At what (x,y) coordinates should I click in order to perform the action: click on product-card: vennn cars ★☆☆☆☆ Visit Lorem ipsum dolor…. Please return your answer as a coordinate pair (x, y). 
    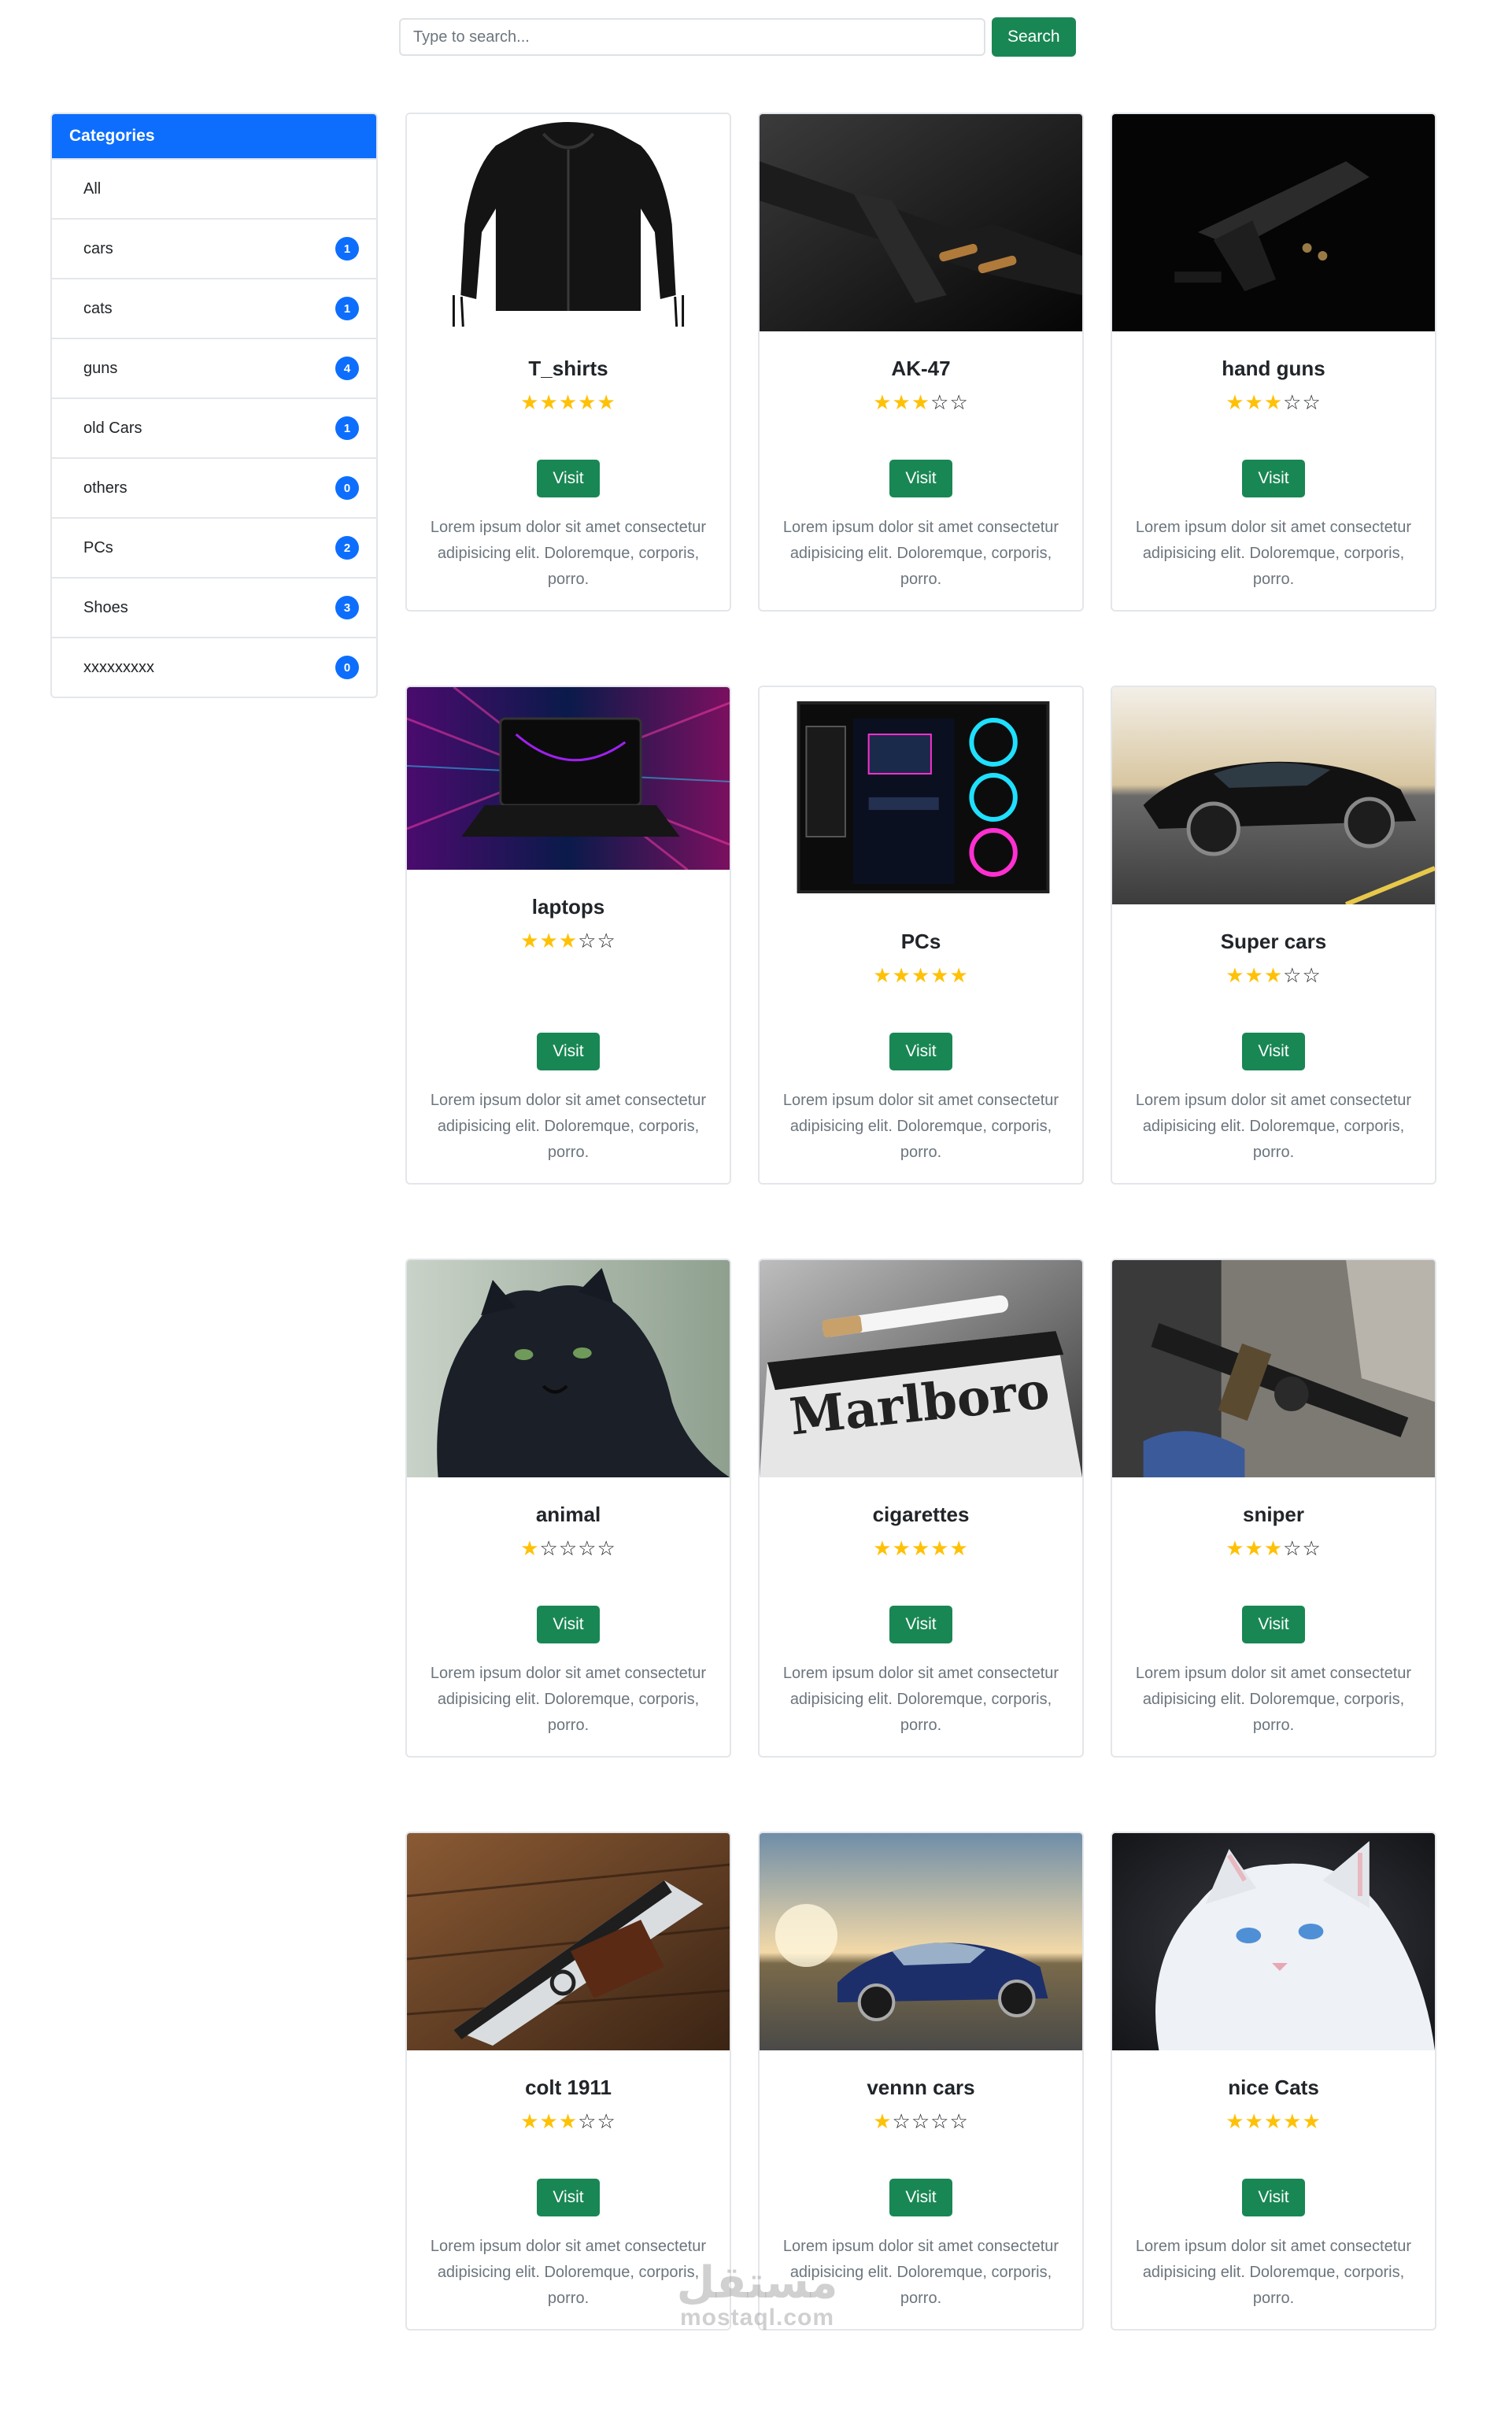
    Looking at the image, I should click on (921, 2081).